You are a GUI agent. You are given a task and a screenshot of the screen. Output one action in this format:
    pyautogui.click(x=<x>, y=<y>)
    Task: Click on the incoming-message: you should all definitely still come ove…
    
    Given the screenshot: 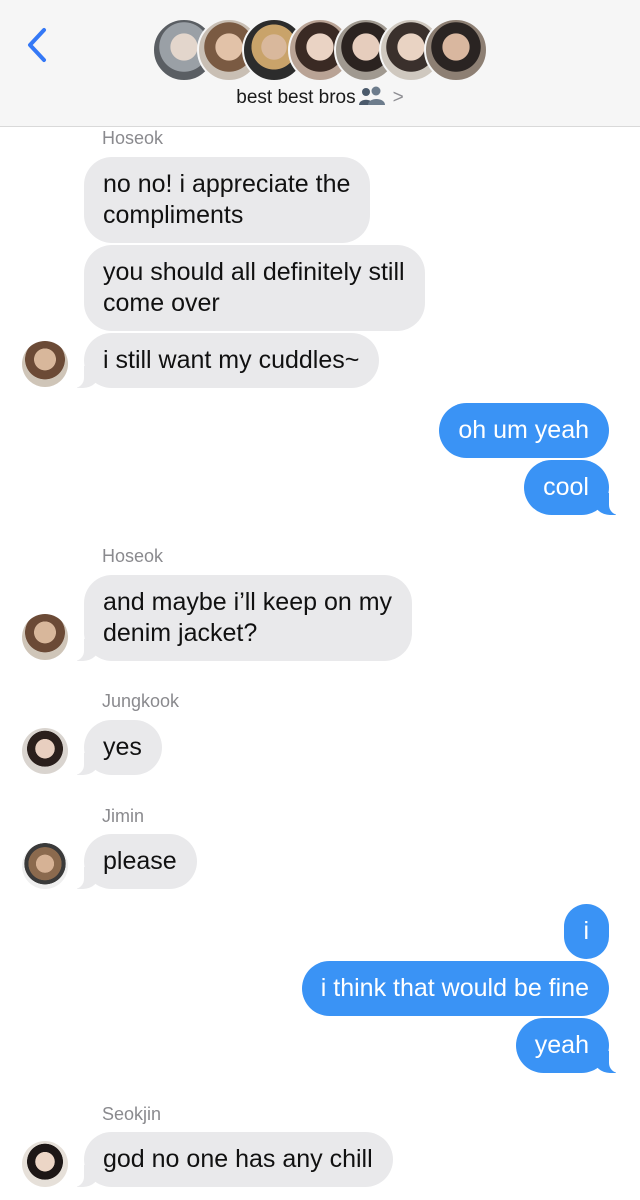 What is the action you would take?
    pyautogui.click(x=254, y=288)
    